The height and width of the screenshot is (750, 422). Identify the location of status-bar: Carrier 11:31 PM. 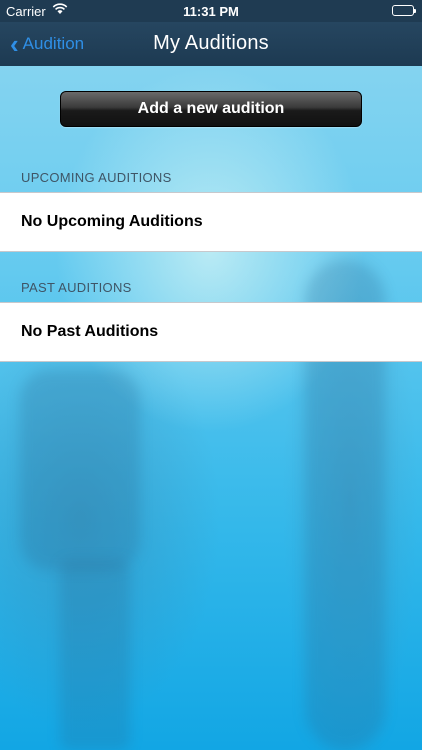
(211, 11).